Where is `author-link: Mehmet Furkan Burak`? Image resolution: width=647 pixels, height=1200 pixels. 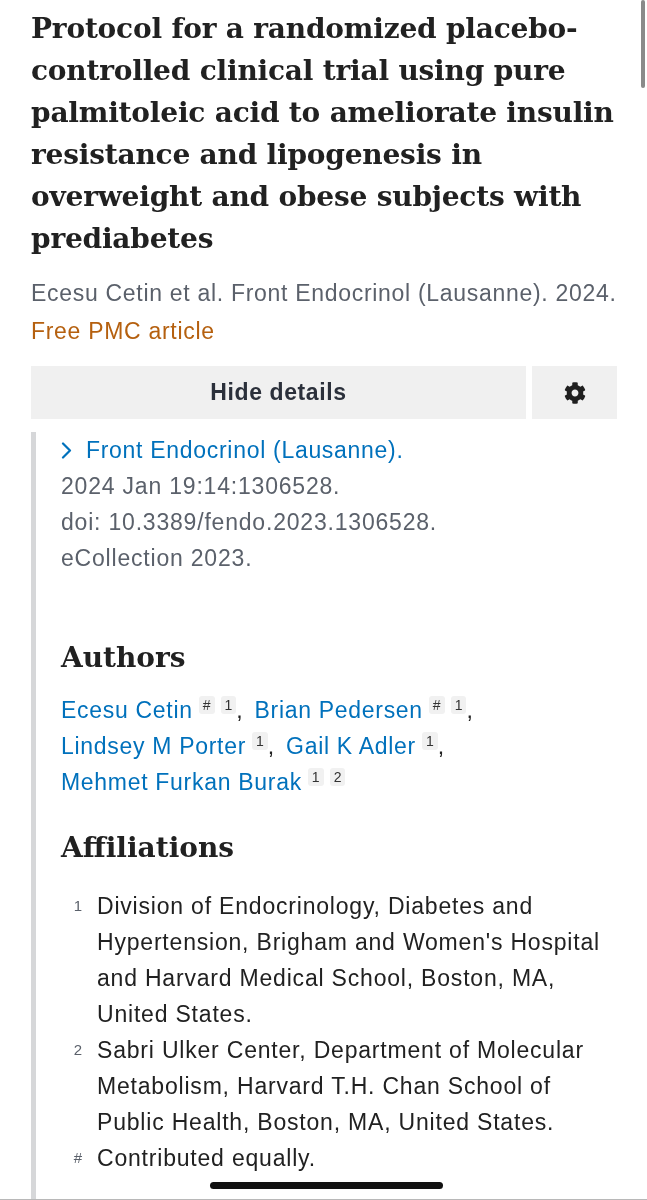
author-link: Mehmet Furkan Burak is located at coordinates (181, 782).